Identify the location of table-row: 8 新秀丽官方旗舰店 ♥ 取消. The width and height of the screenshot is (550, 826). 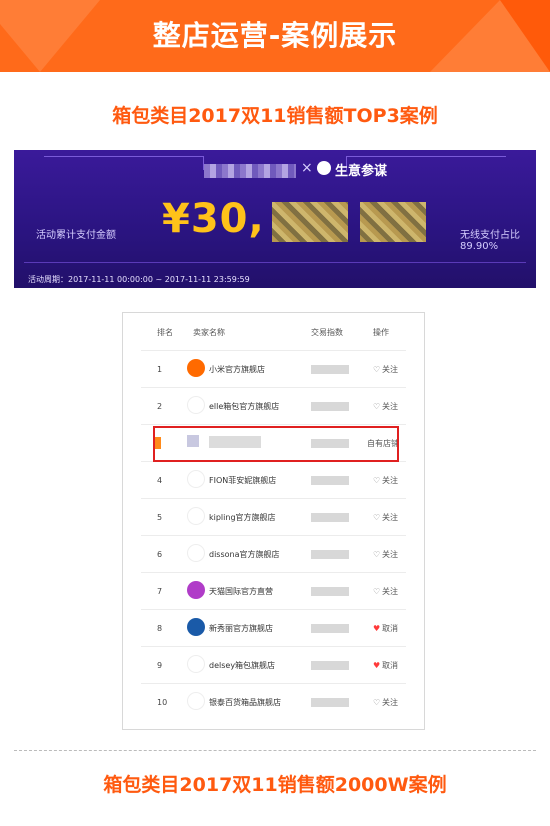
(273, 627).